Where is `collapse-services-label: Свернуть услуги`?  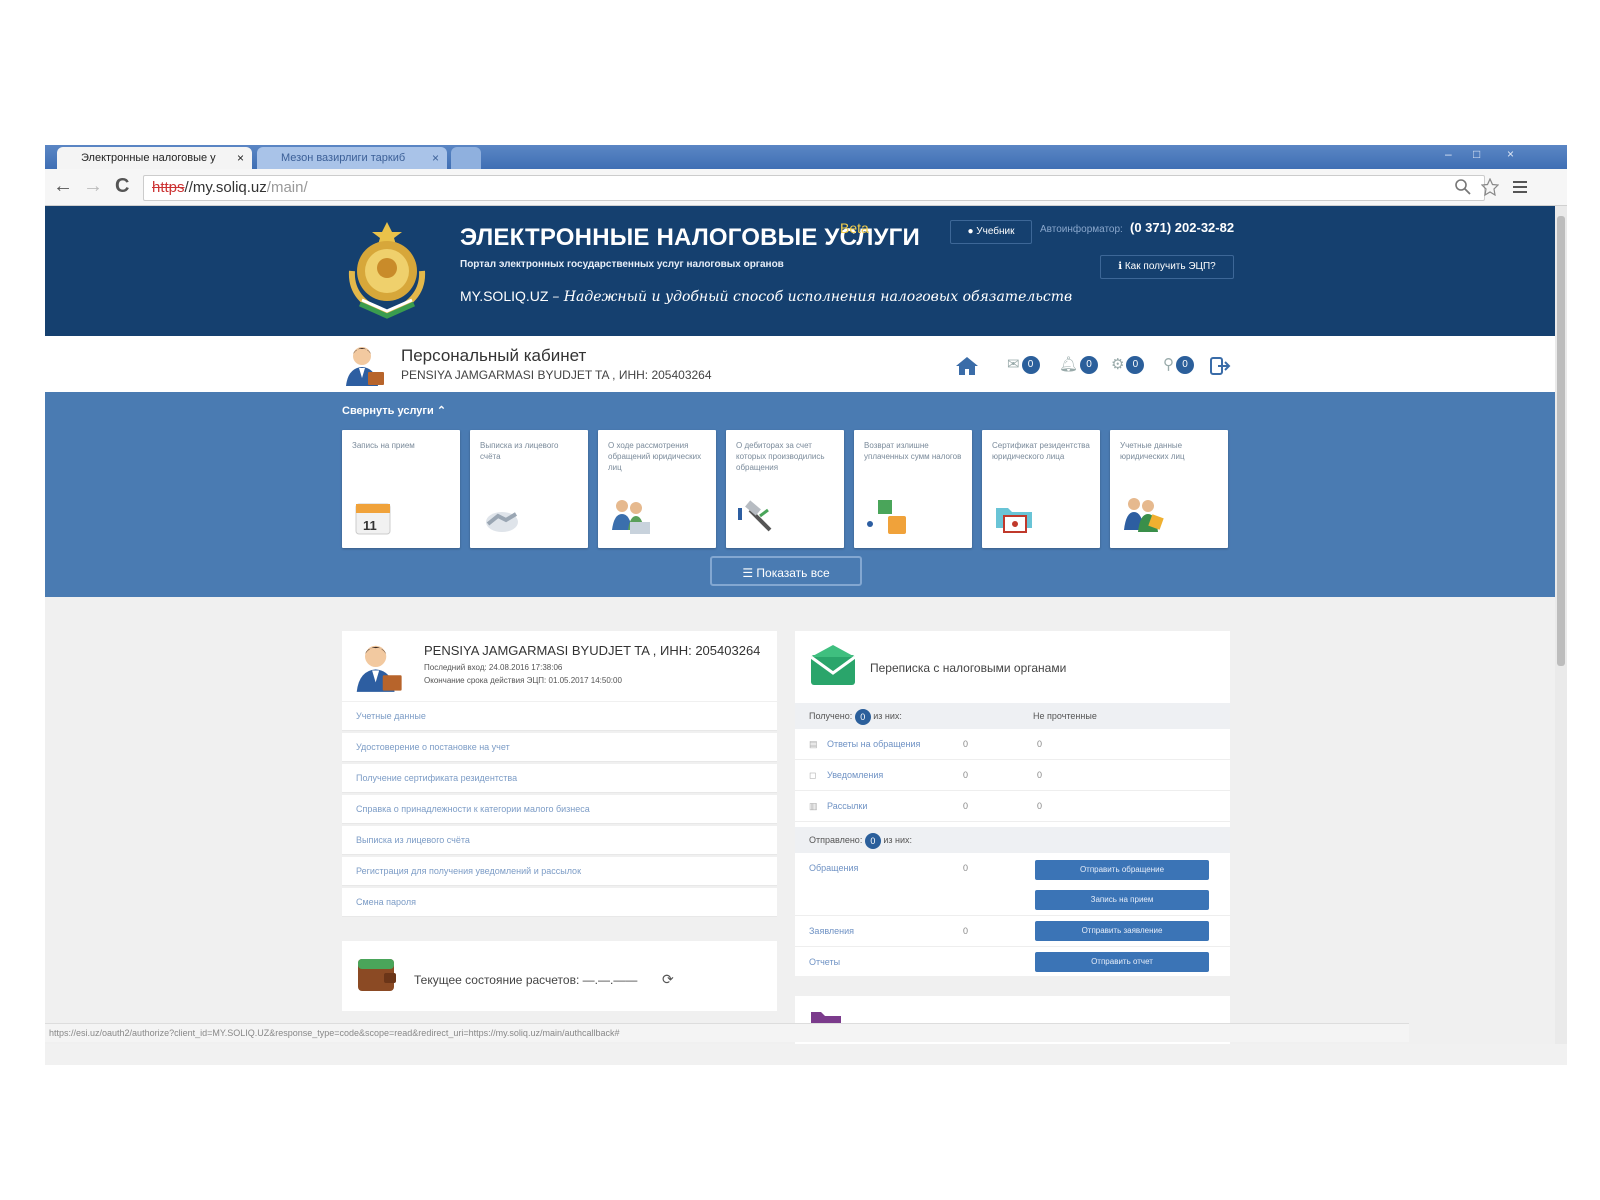
collapse-services-label: Свернуть услуги is located at coordinates (388, 411).